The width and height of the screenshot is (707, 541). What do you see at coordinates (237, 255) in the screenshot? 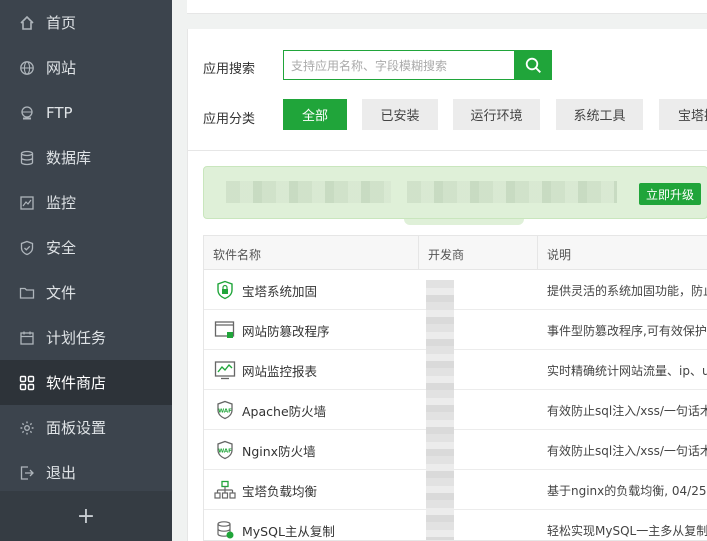
I see `column-header-name: 软件名称` at bounding box center [237, 255].